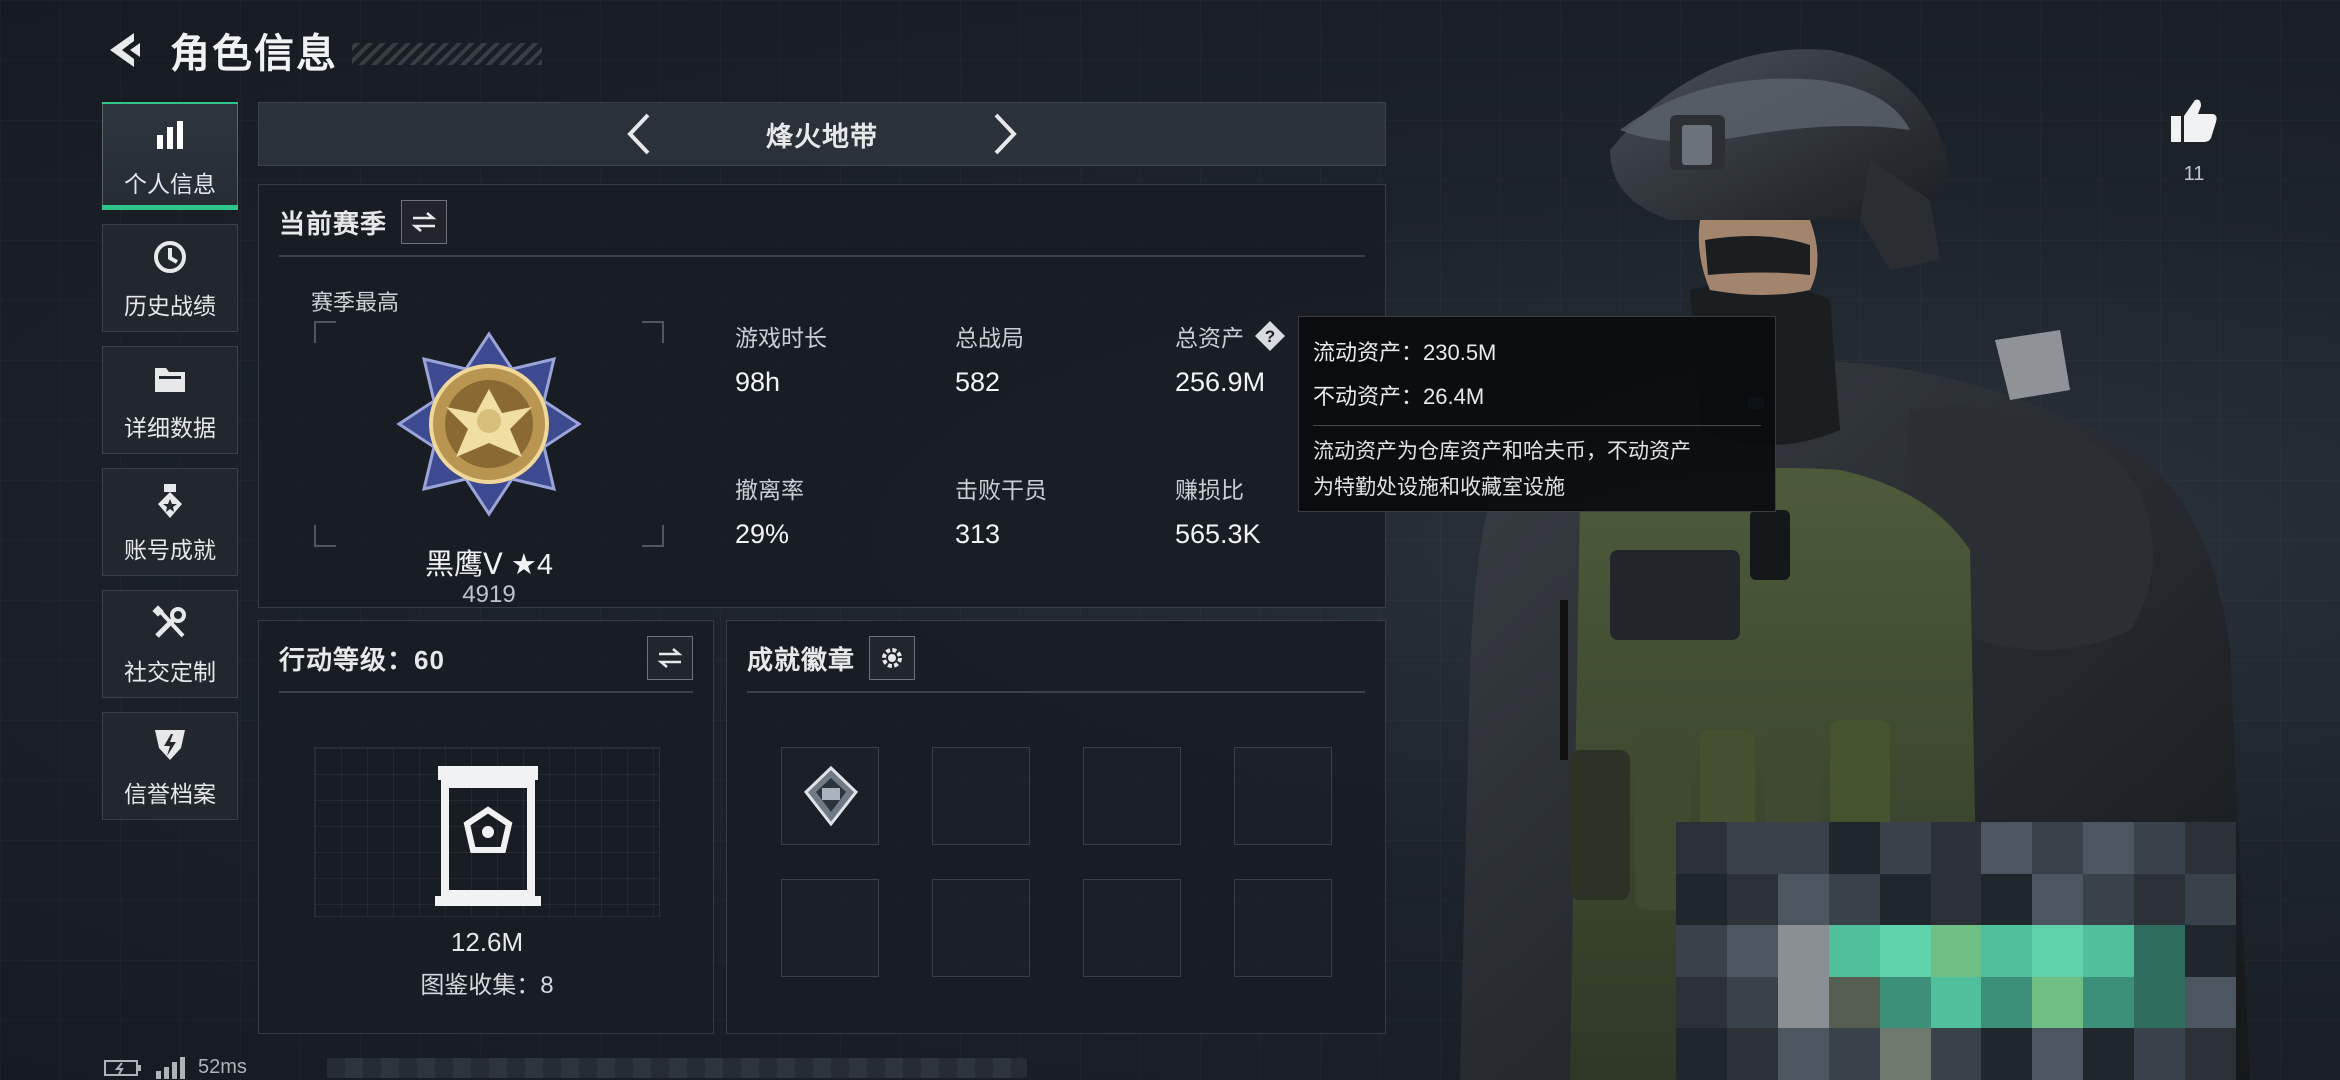  I want to click on level-switch-button, so click(670, 658).